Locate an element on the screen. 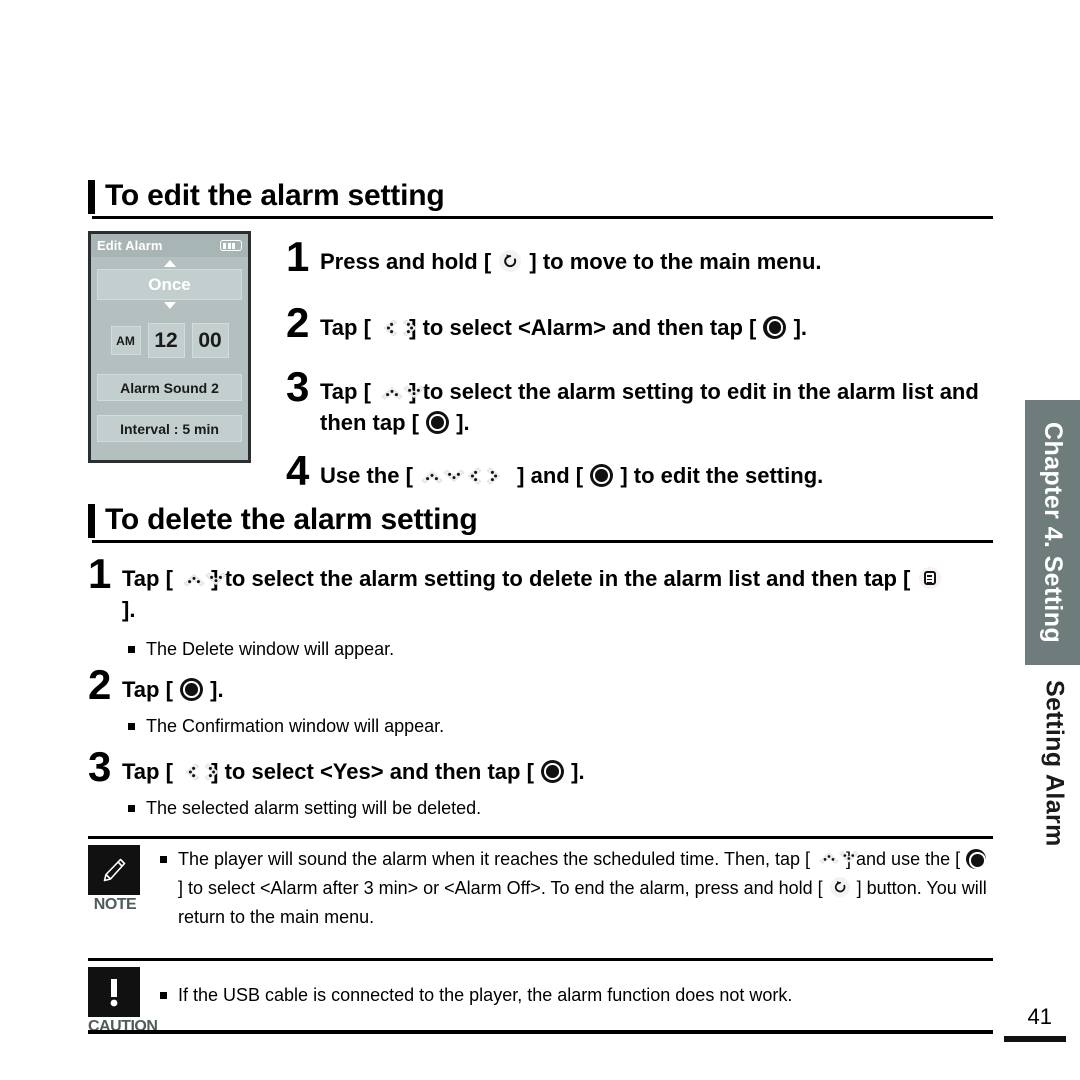 The image size is (1080, 1080). side-section-label-container: Setting Alarm is located at coordinates (1054, 790).